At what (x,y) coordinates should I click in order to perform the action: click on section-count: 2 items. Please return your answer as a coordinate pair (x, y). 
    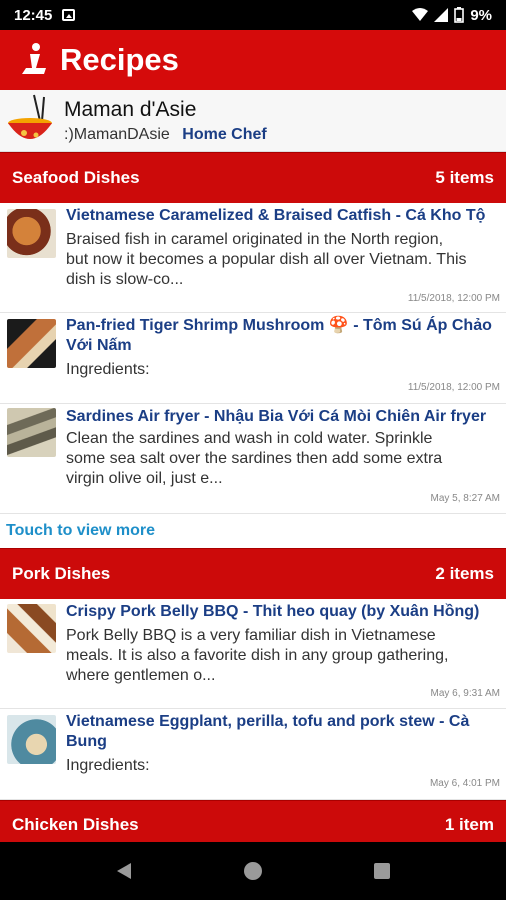
    Looking at the image, I should click on (464, 573).